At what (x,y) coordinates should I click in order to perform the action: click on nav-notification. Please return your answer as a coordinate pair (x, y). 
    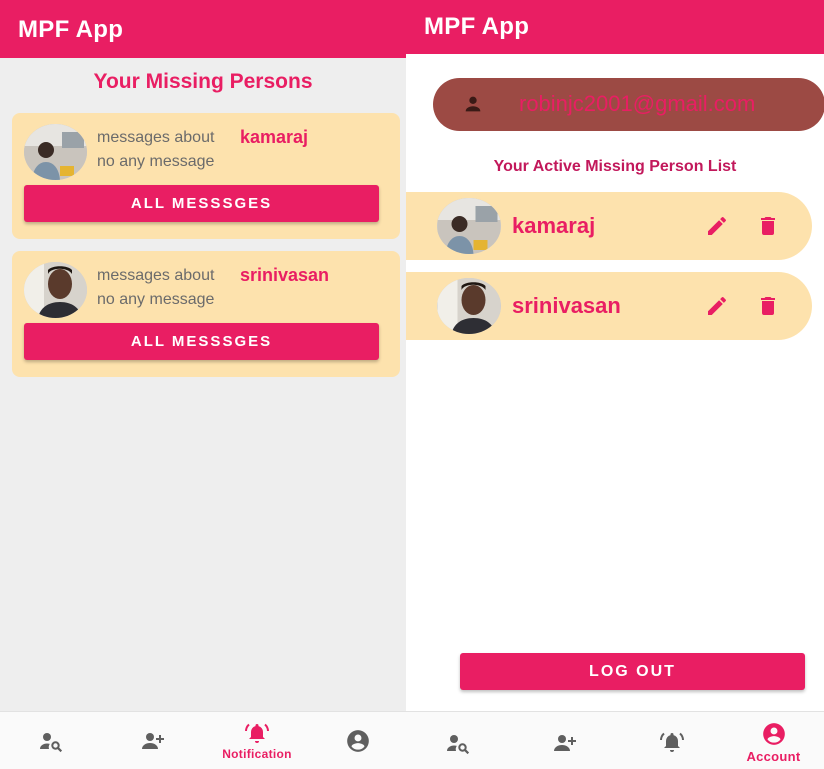
    Looking at the image, I should click on (671, 740).